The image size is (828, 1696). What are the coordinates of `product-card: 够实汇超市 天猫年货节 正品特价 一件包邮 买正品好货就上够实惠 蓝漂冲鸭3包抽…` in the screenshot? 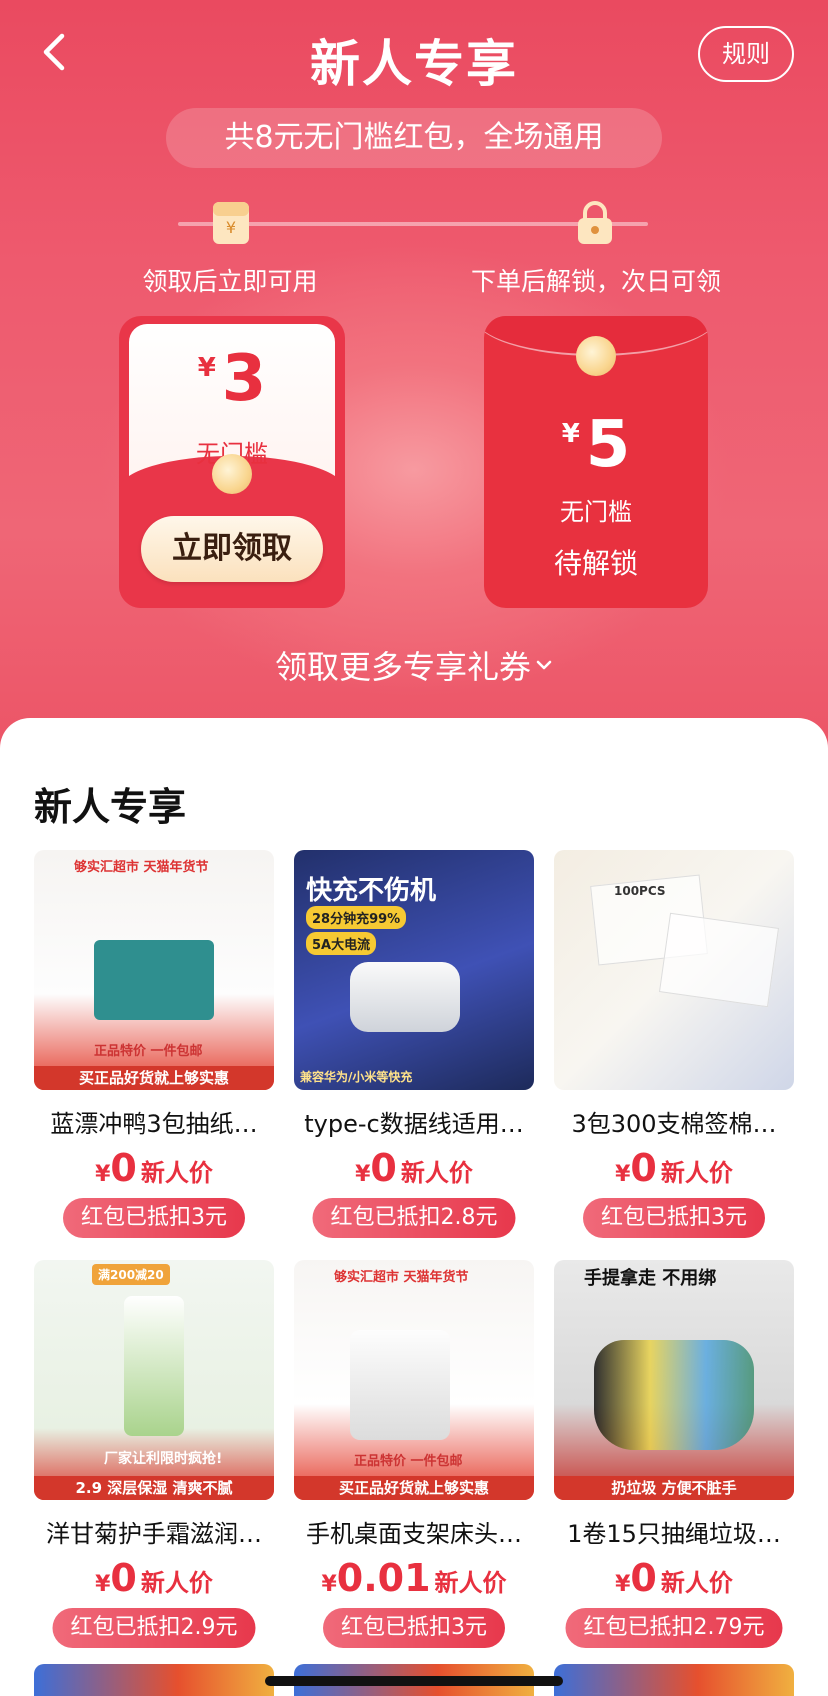 It's located at (154, 1044).